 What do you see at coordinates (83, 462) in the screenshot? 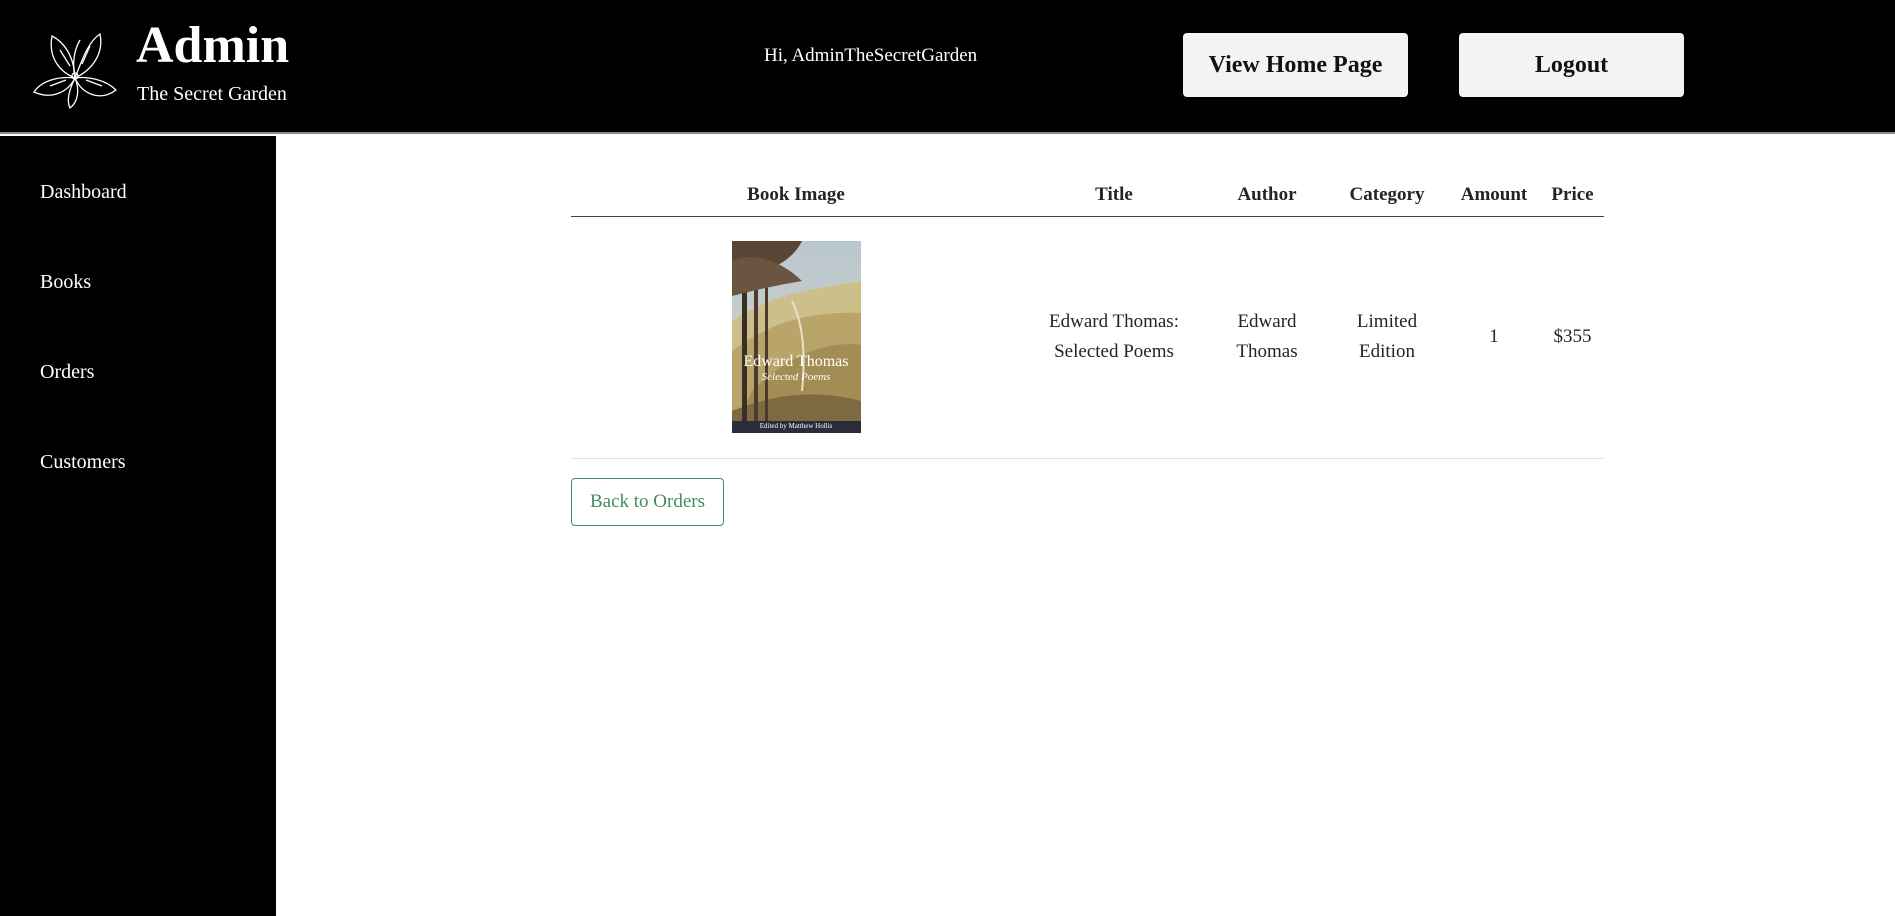
I see `sidebar-item-customers: Customers` at bounding box center [83, 462].